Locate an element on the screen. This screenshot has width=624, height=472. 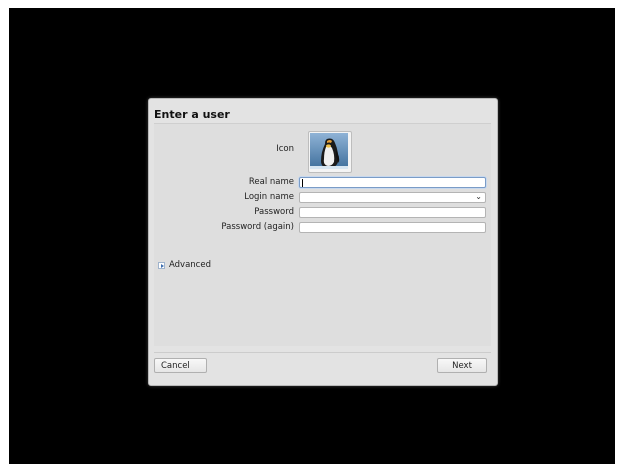
next-button: Next is located at coordinates (462, 365).